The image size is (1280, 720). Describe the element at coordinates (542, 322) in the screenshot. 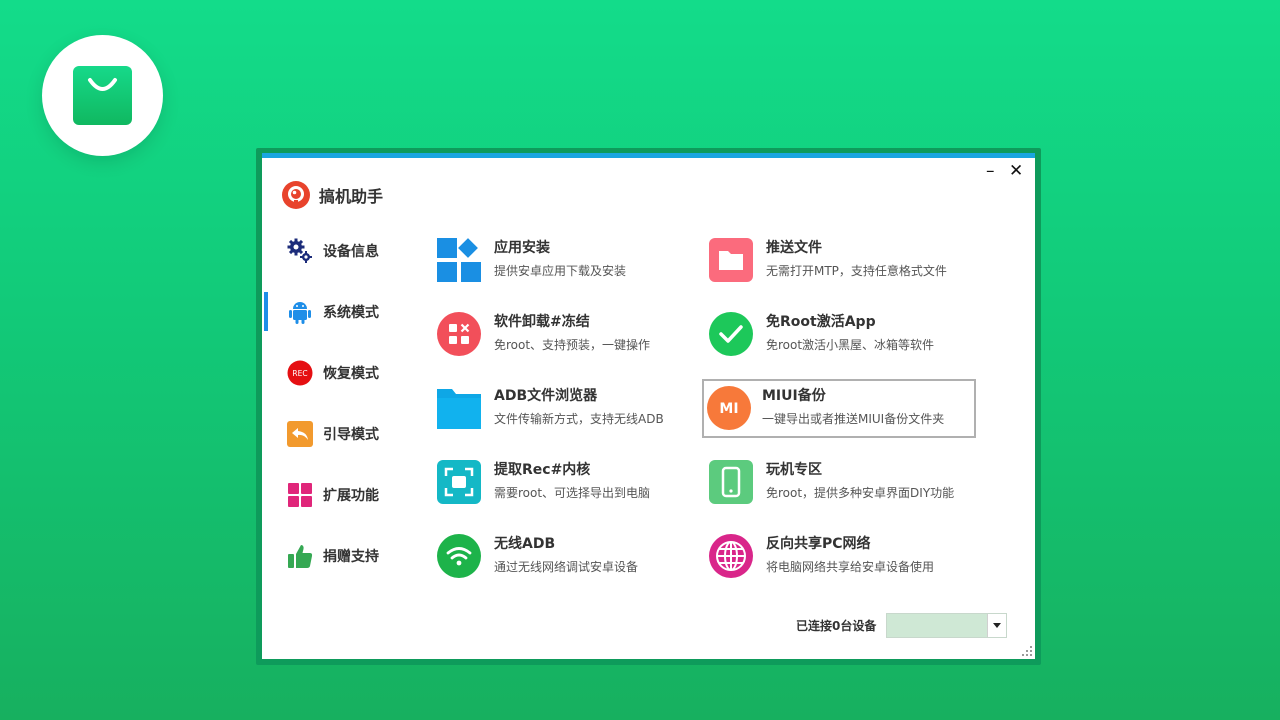

I see `feature-name: 软件卸载#冻结` at that location.